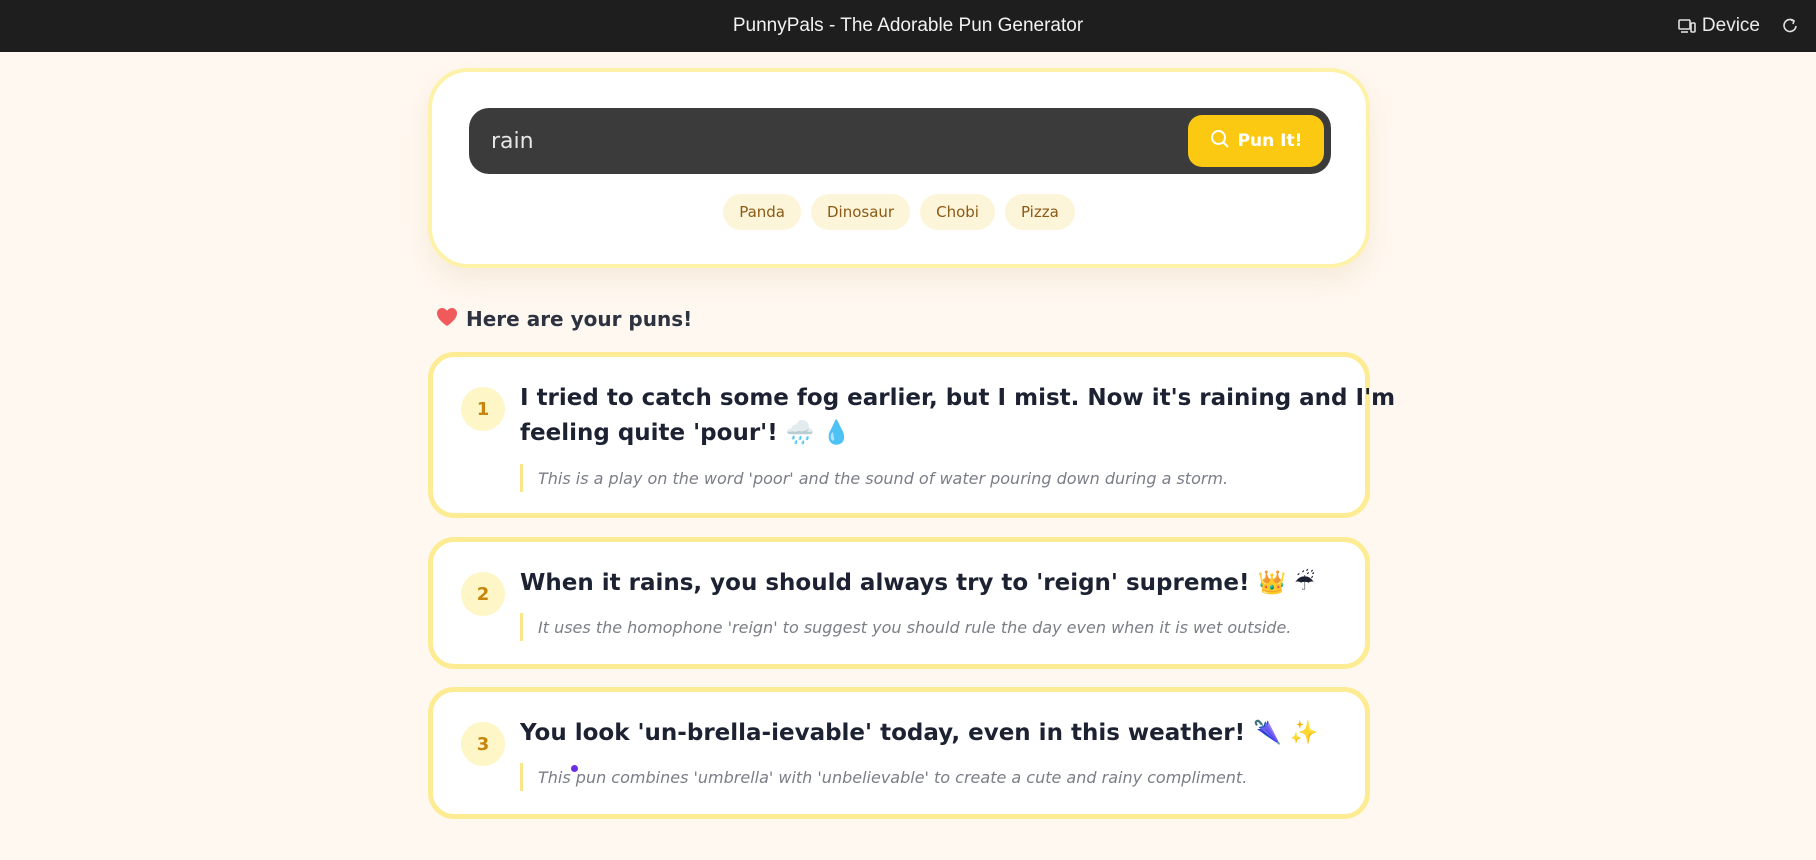 Image resolution: width=1816 pixels, height=860 pixels. What do you see at coordinates (1687, 26) in the screenshot?
I see `device-icon` at bounding box center [1687, 26].